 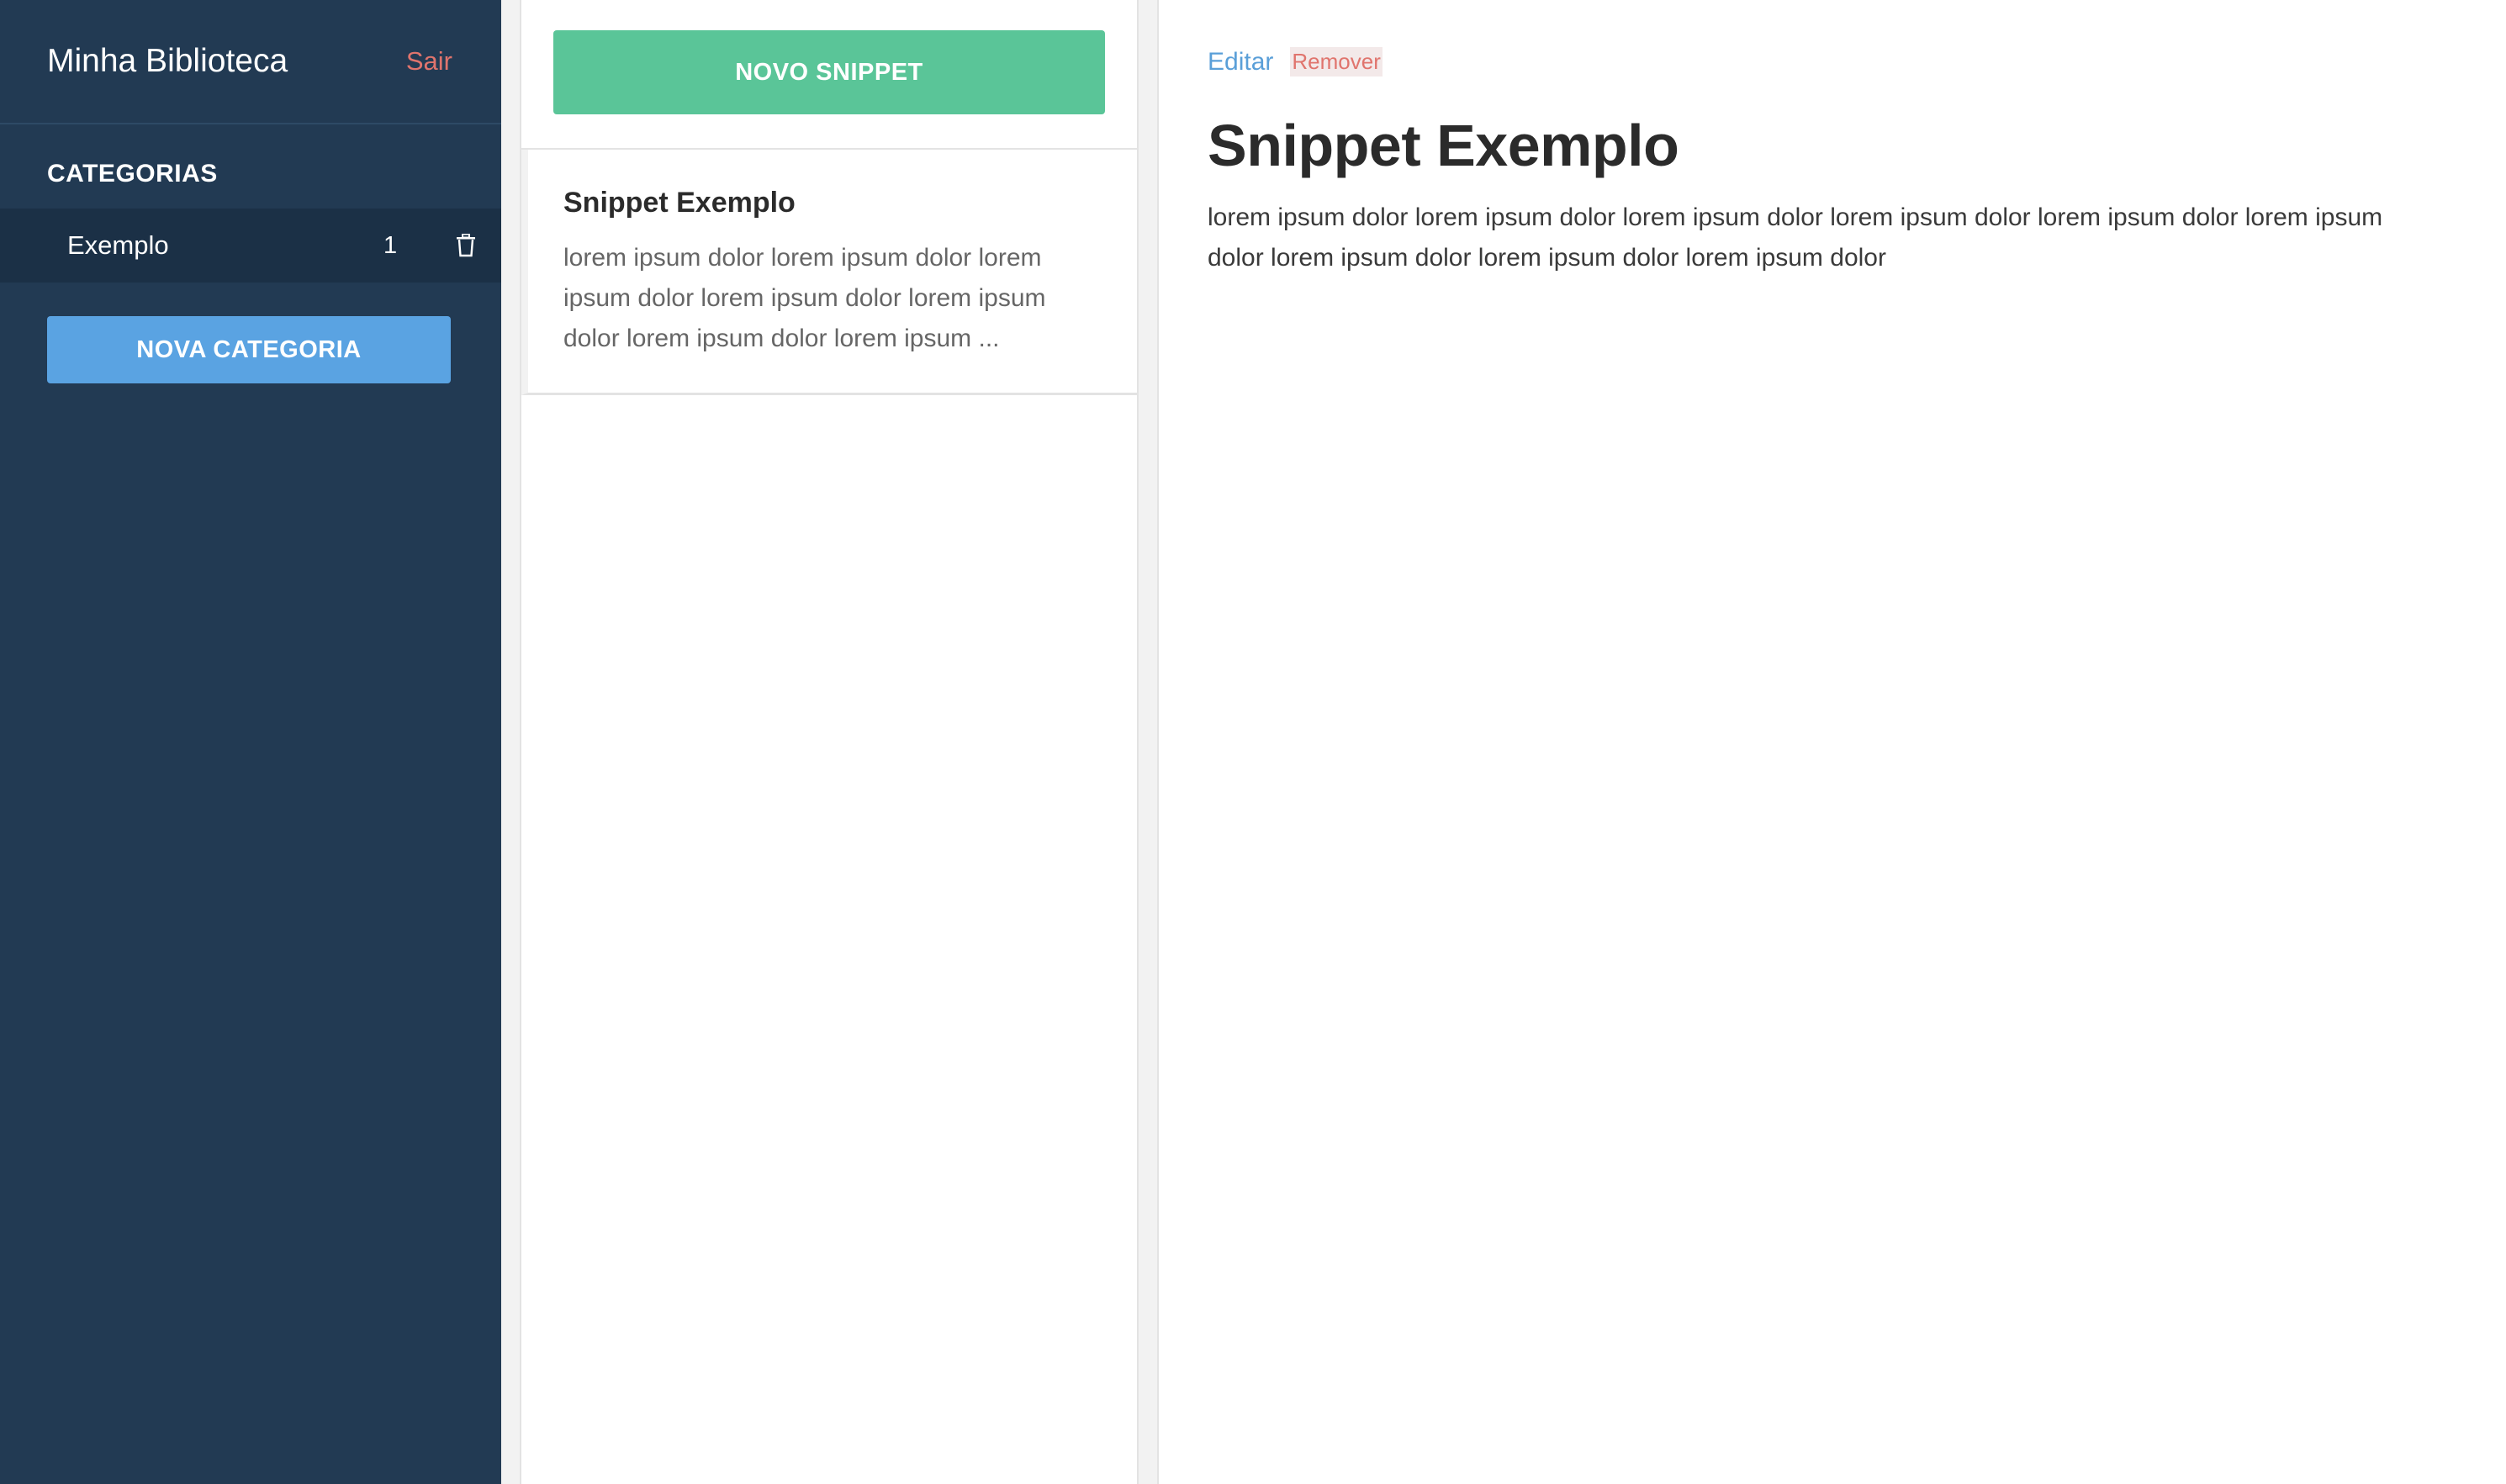 I want to click on new-category-button: NOVA CATEGORIA, so click(x=249, y=349).